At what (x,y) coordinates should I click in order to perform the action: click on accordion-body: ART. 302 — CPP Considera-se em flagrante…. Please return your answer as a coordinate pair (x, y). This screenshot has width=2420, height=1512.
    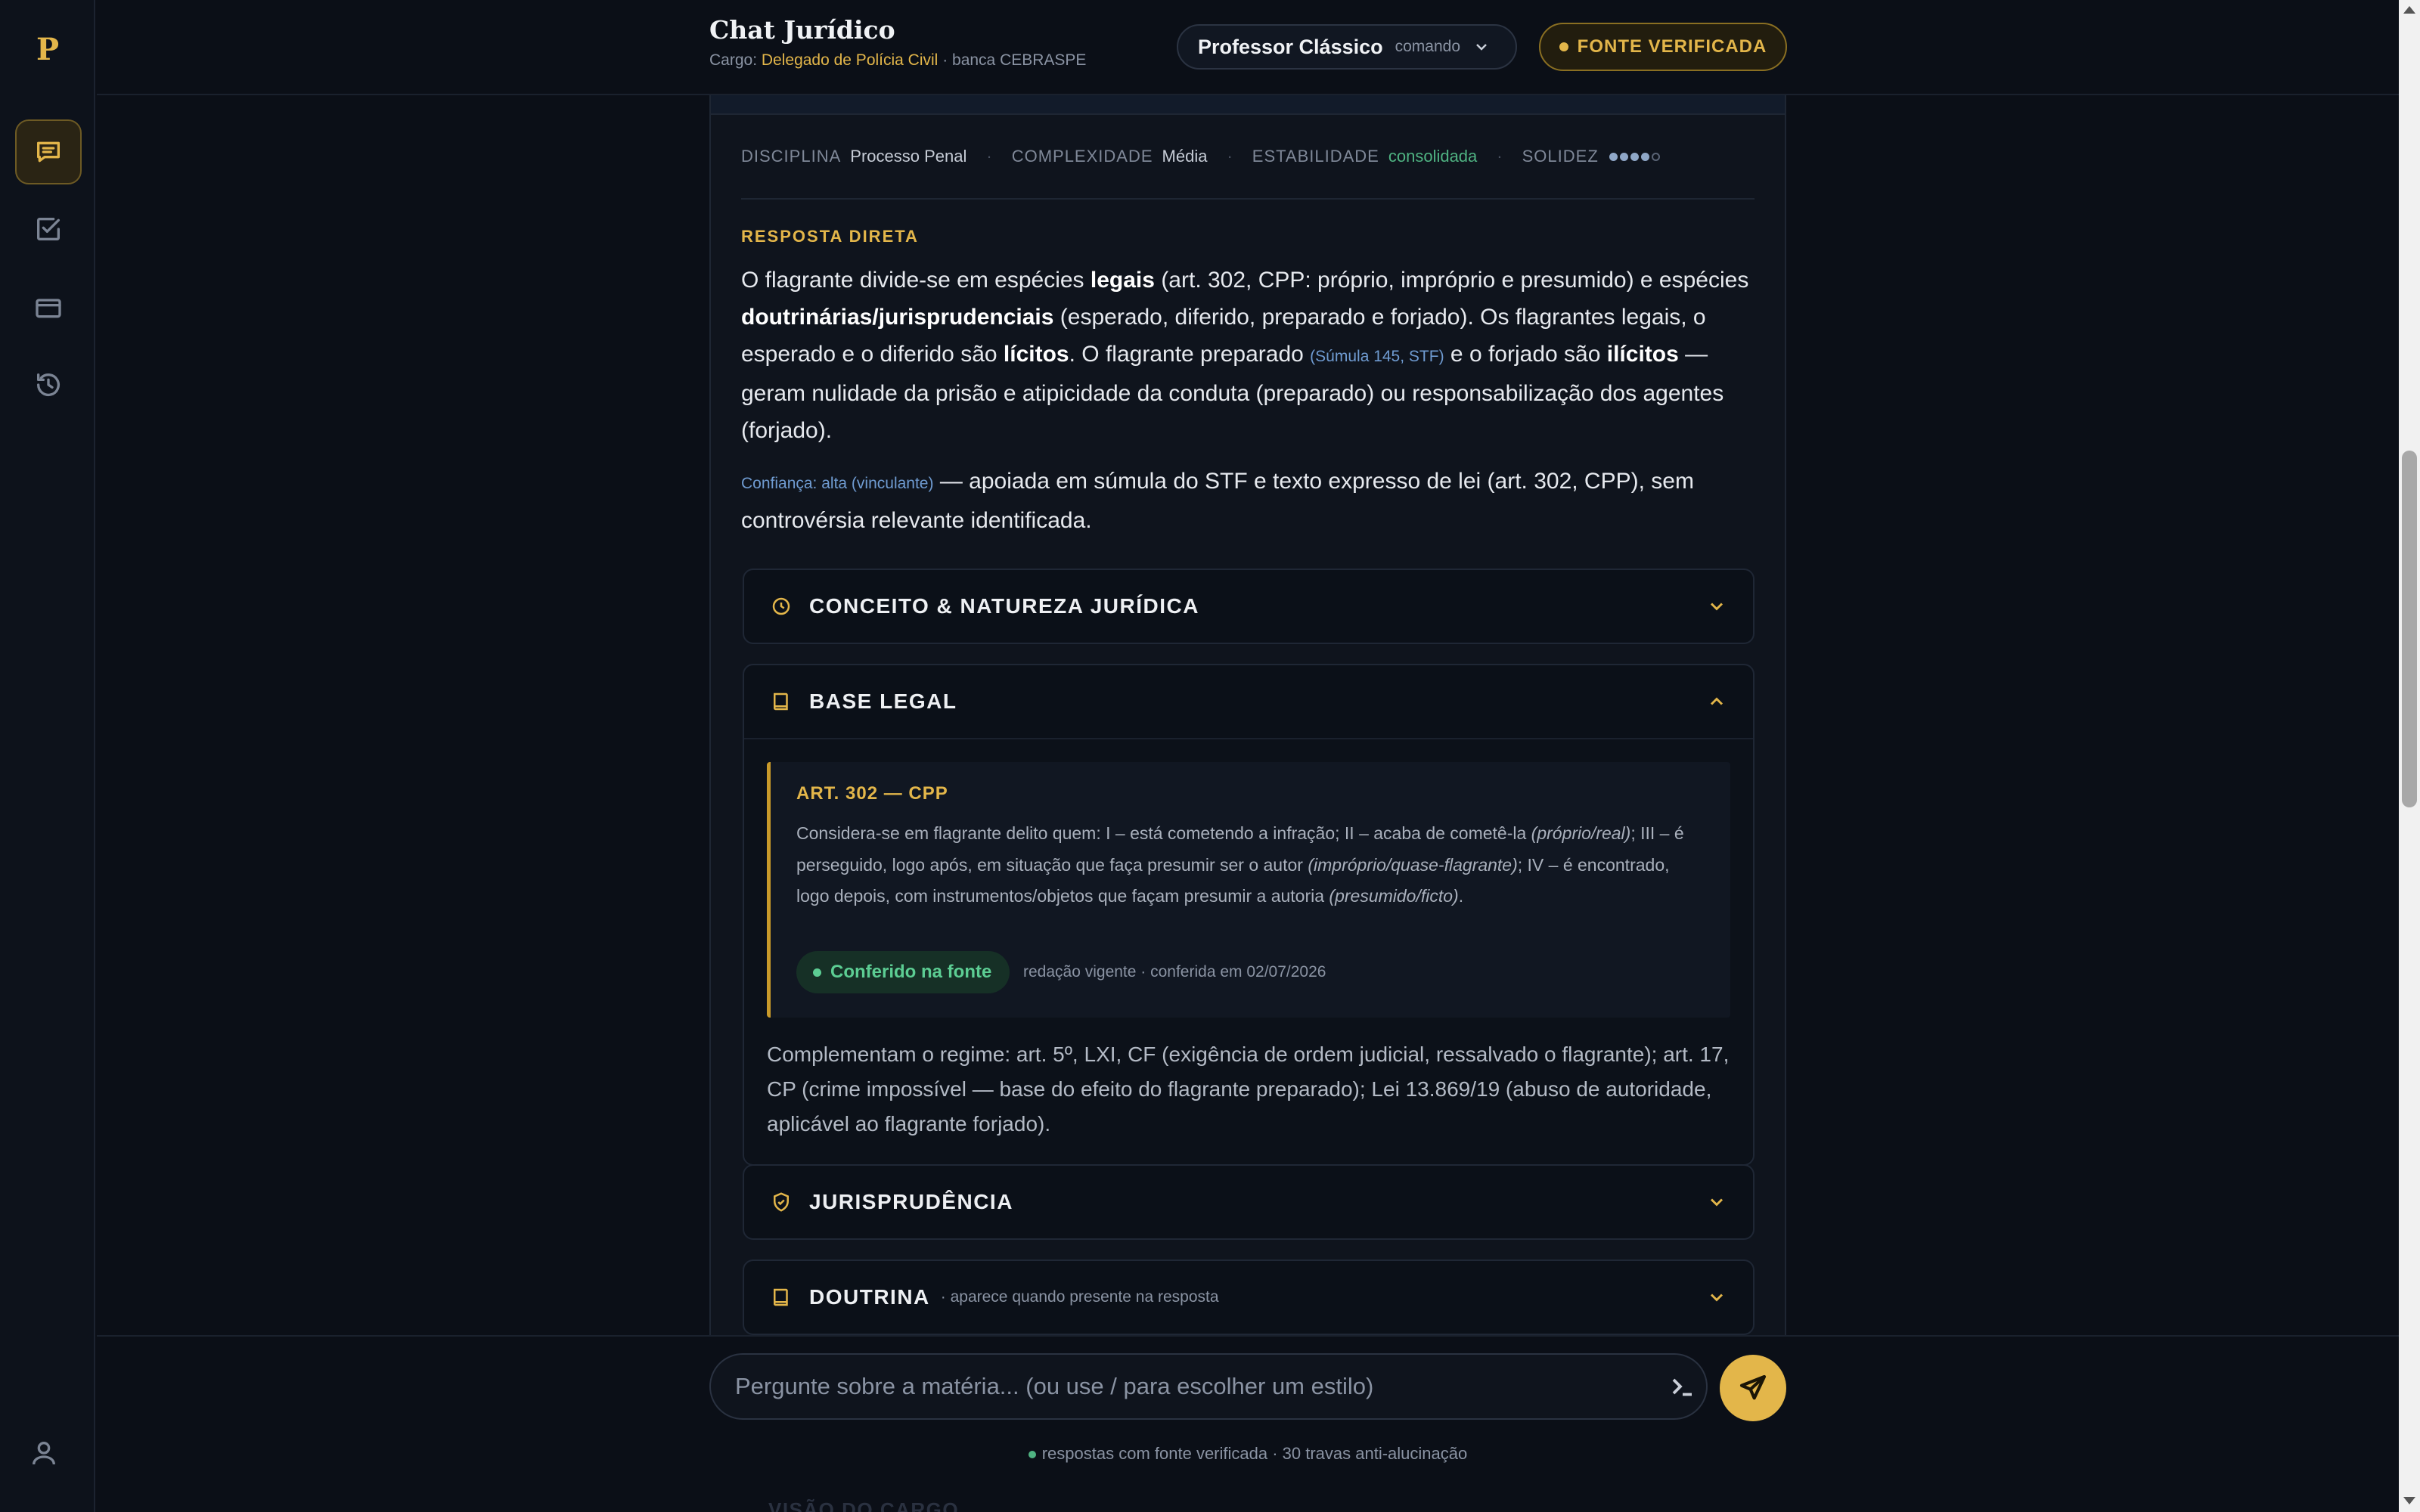
    Looking at the image, I should click on (1248, 951).